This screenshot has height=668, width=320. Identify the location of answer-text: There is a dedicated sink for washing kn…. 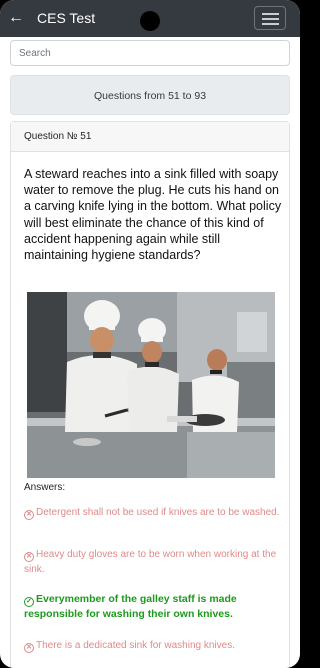
(135, 645).